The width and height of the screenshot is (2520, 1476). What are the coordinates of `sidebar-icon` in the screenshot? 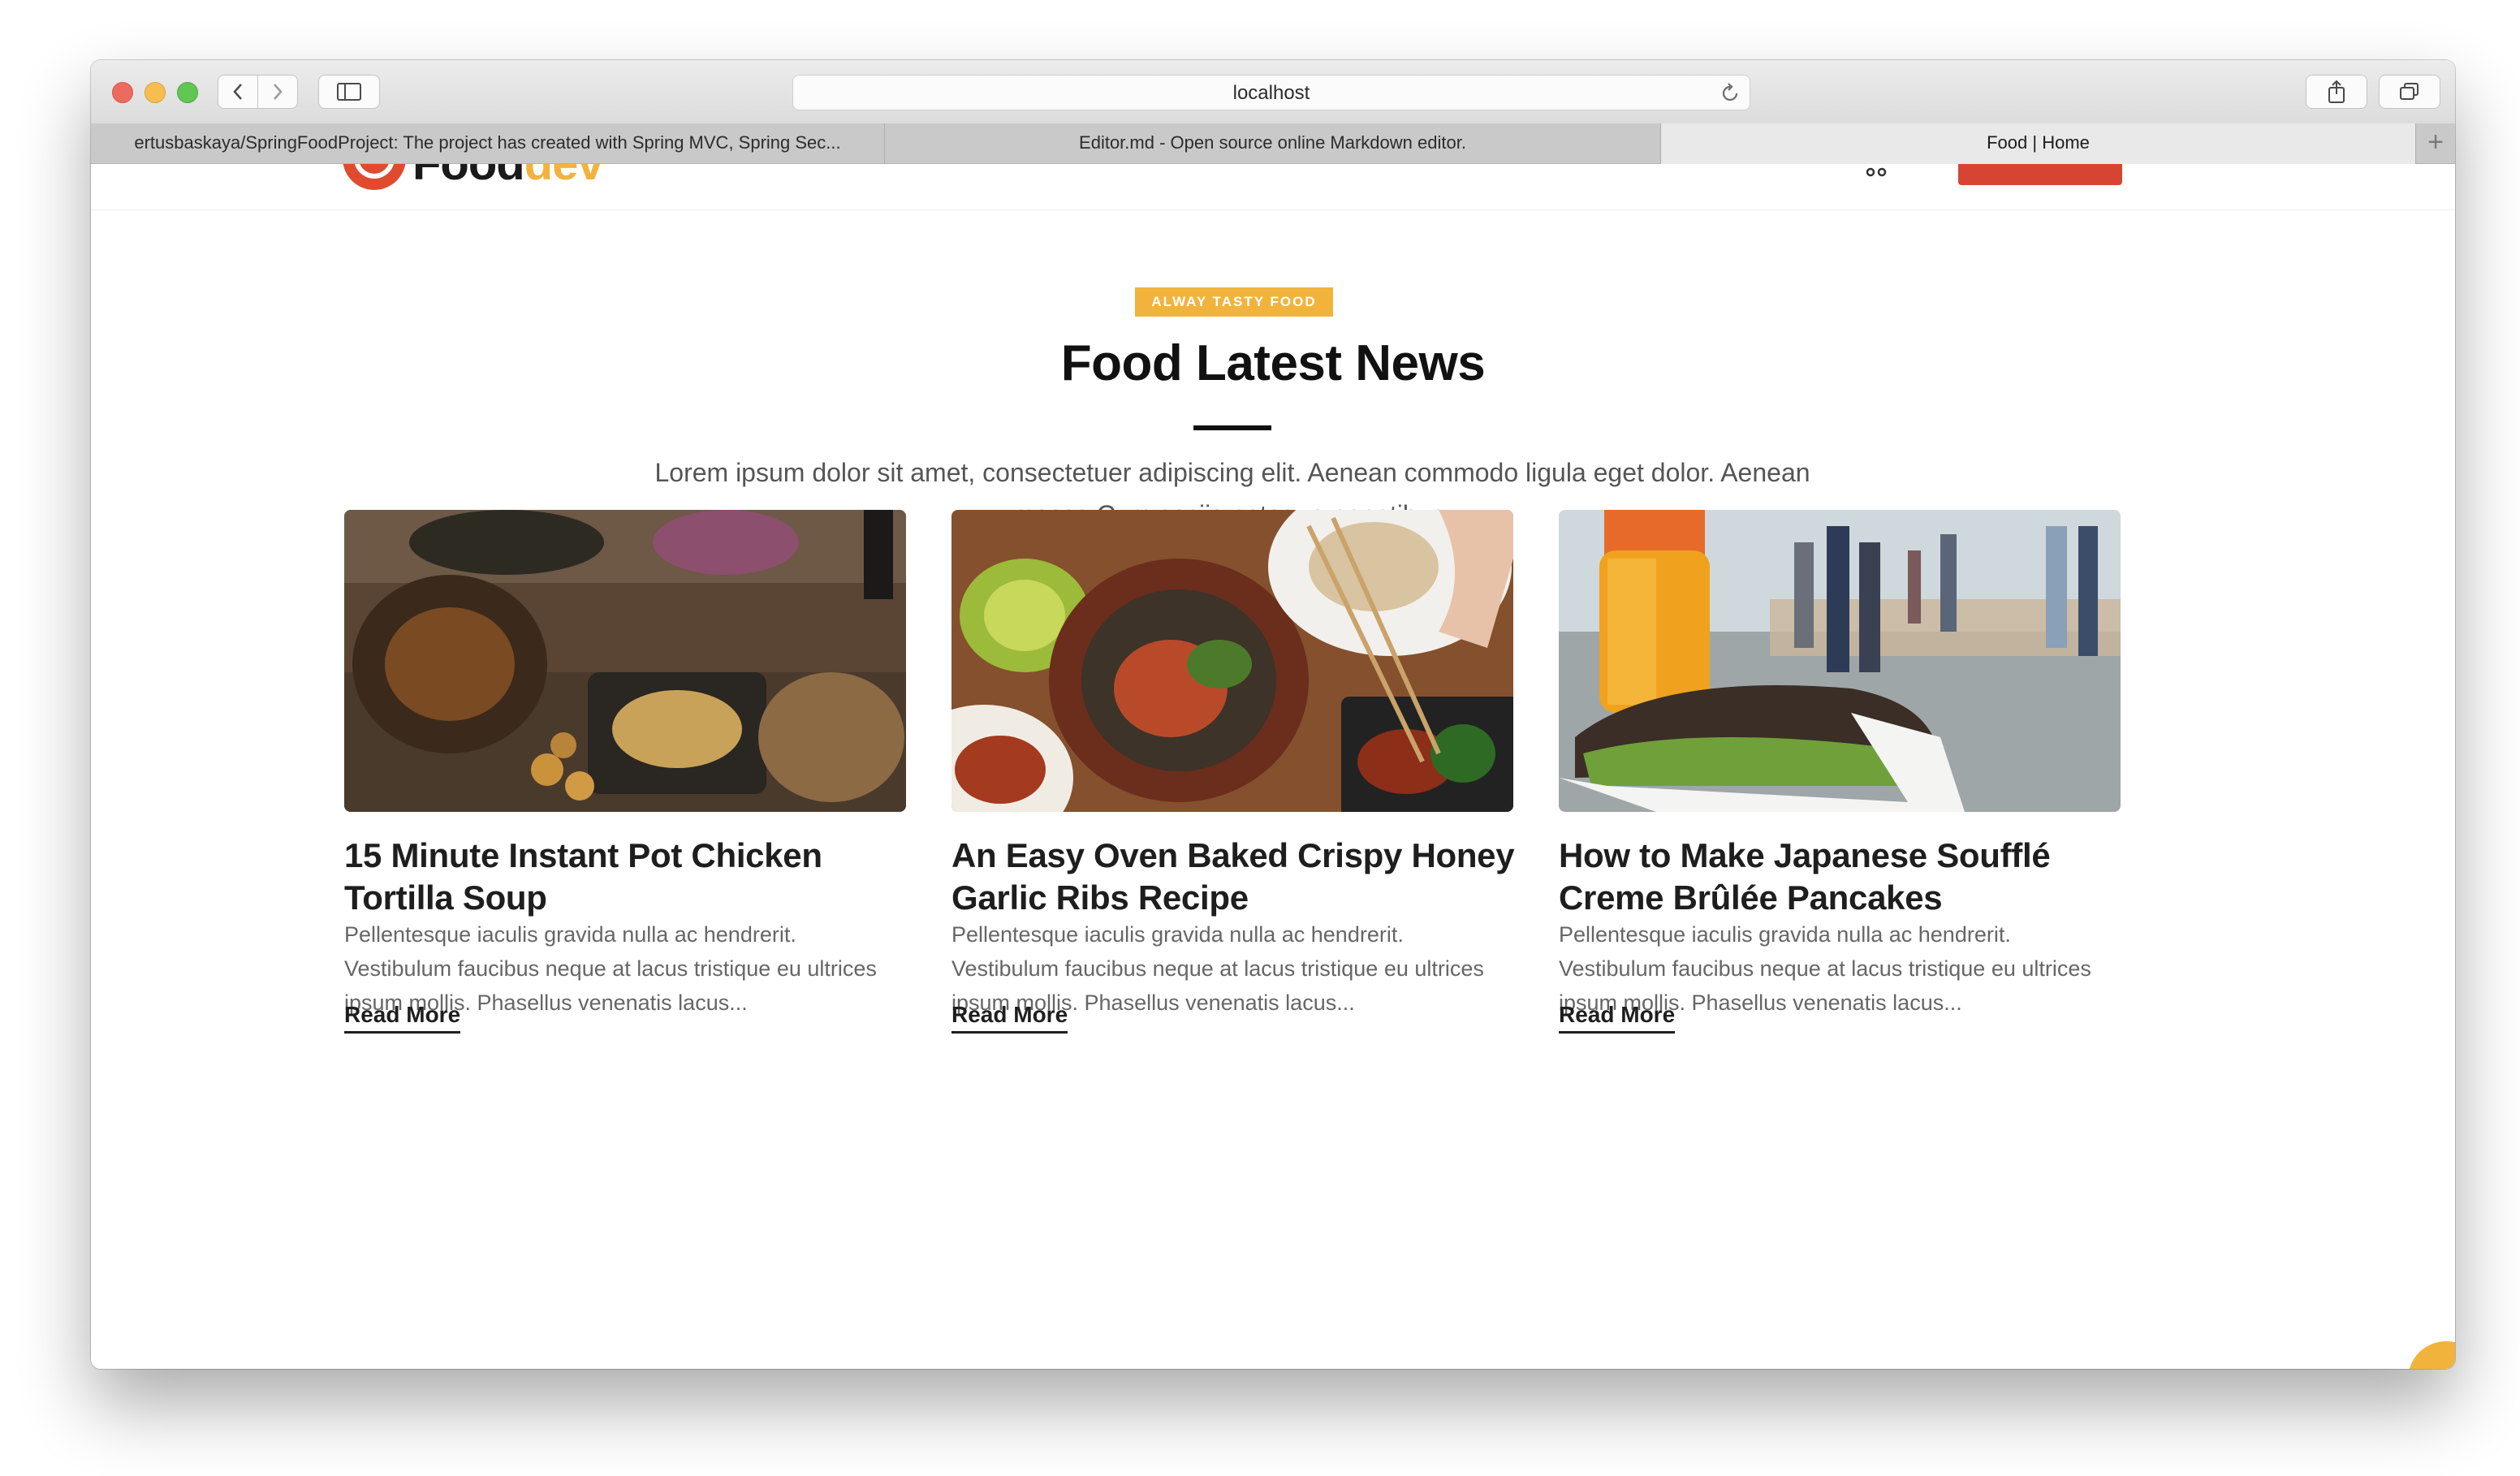 It's located at (349, 92).